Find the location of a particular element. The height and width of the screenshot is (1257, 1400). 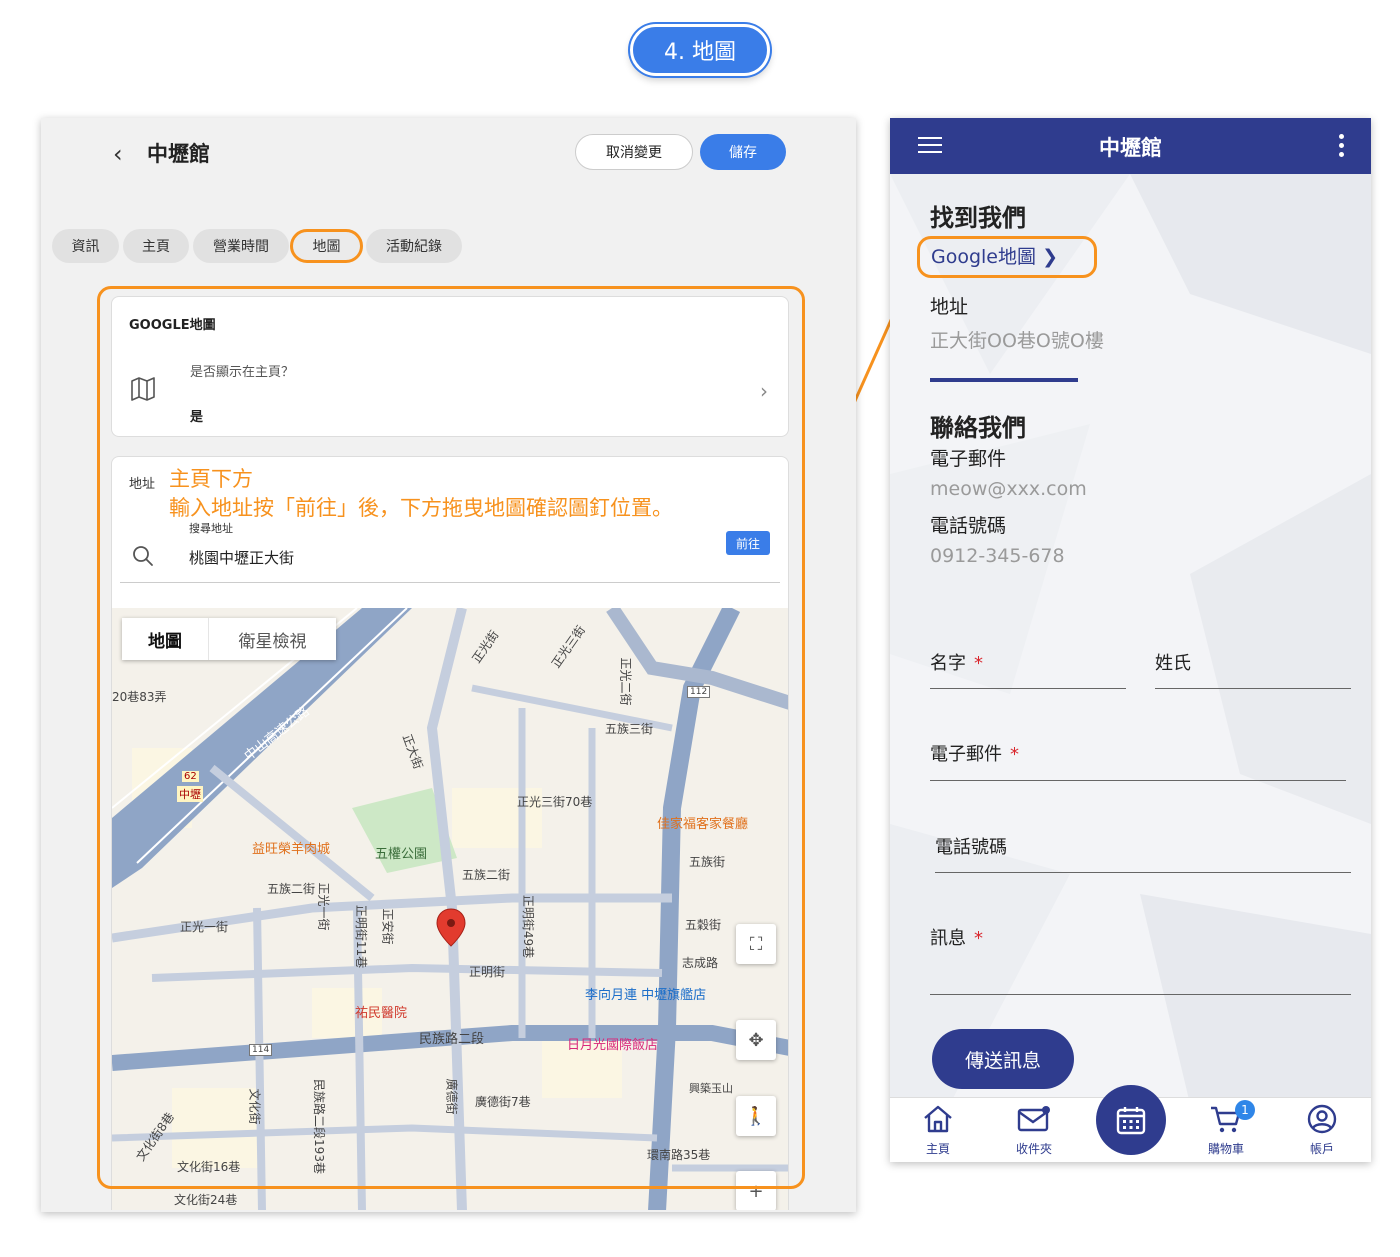

app-title: 中壢館 is located at coordinates (1130, 148).